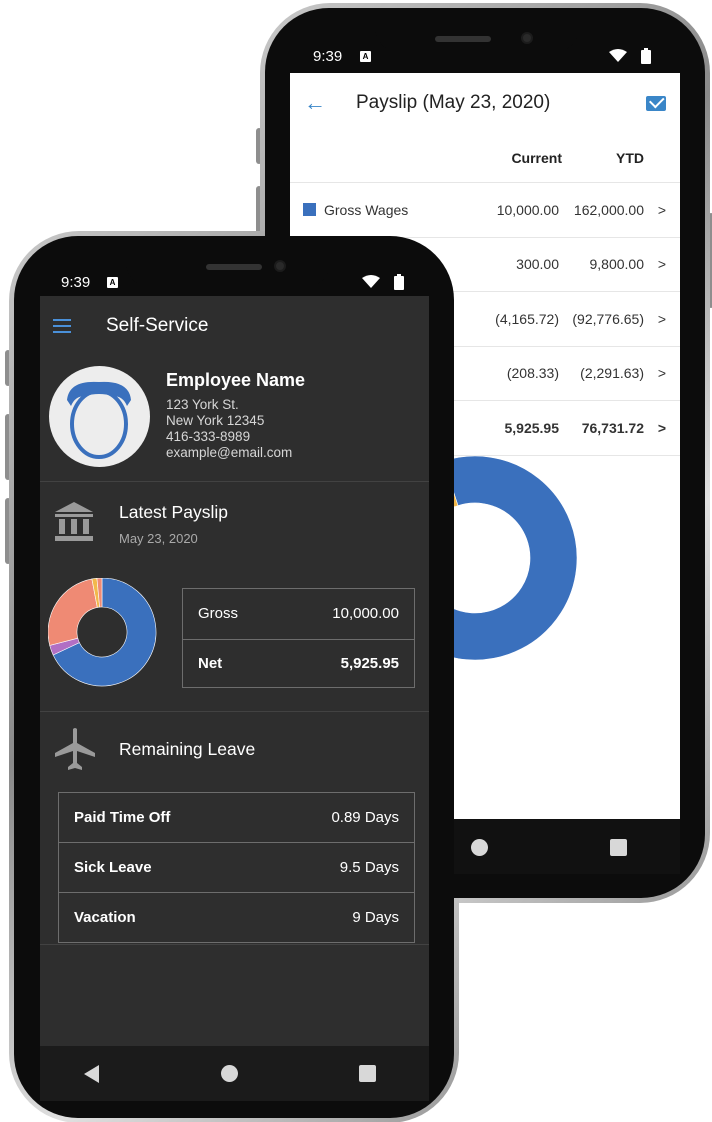 This screenshot has width=712, height=1122. I want to click on column-current: Current, so click(536, 157).